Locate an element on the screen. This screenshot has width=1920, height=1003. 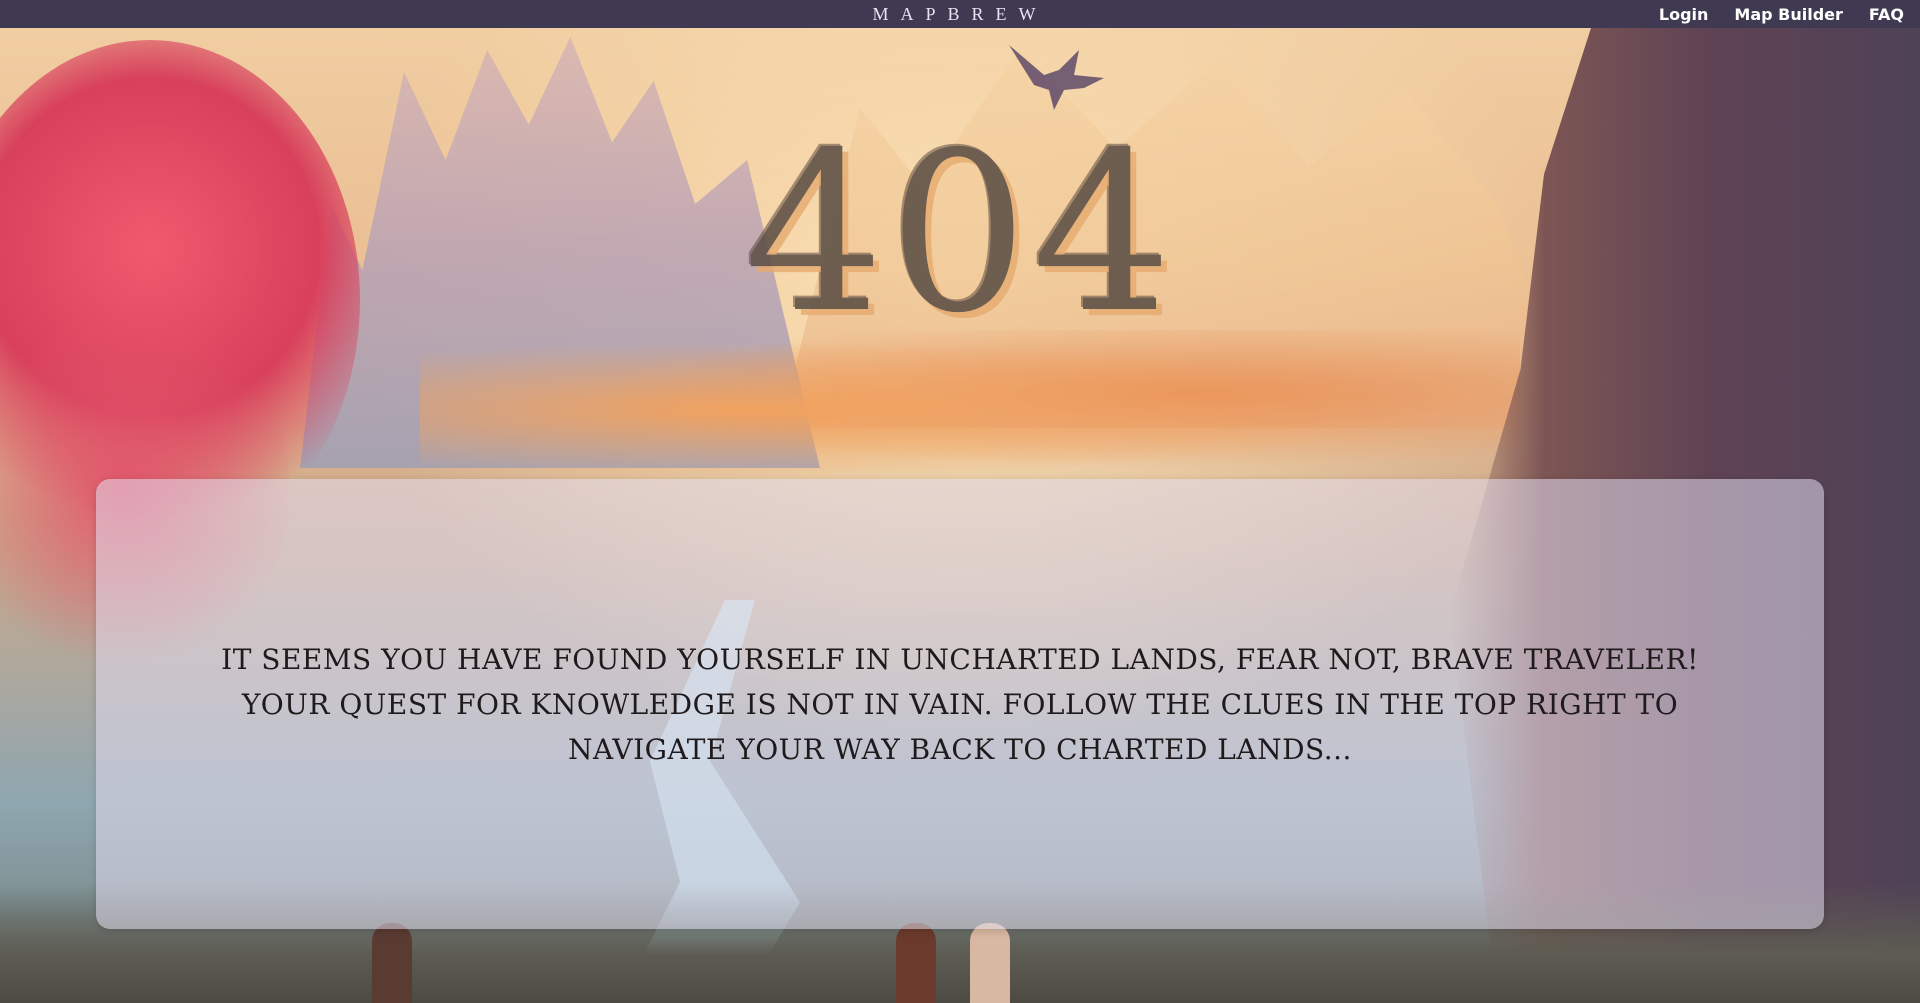
brand-logo: MAPBREW is located at coordinates (959, 14).